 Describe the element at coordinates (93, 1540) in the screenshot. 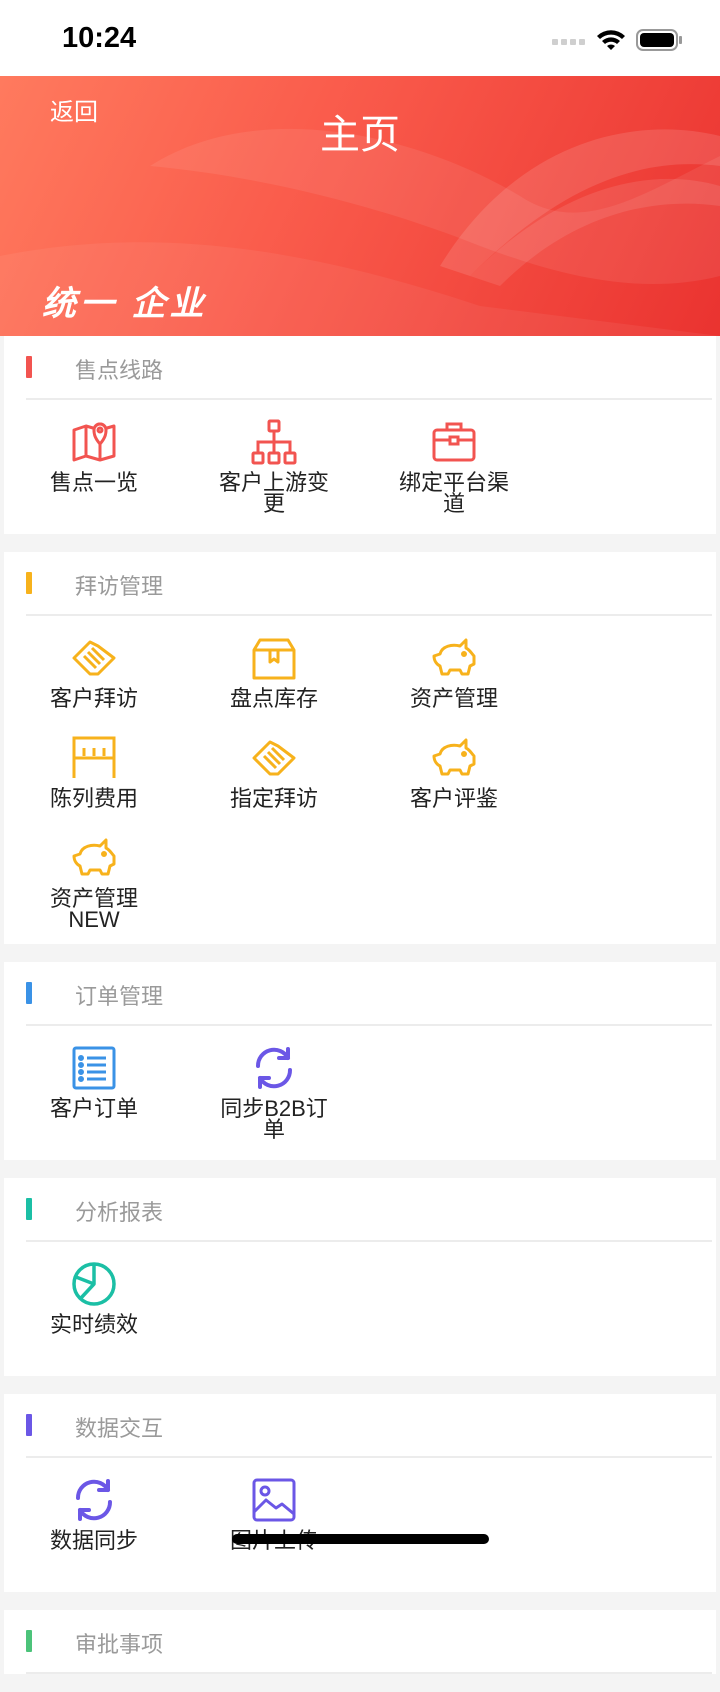

I see `menu-item-label: 数据同步` at that location.